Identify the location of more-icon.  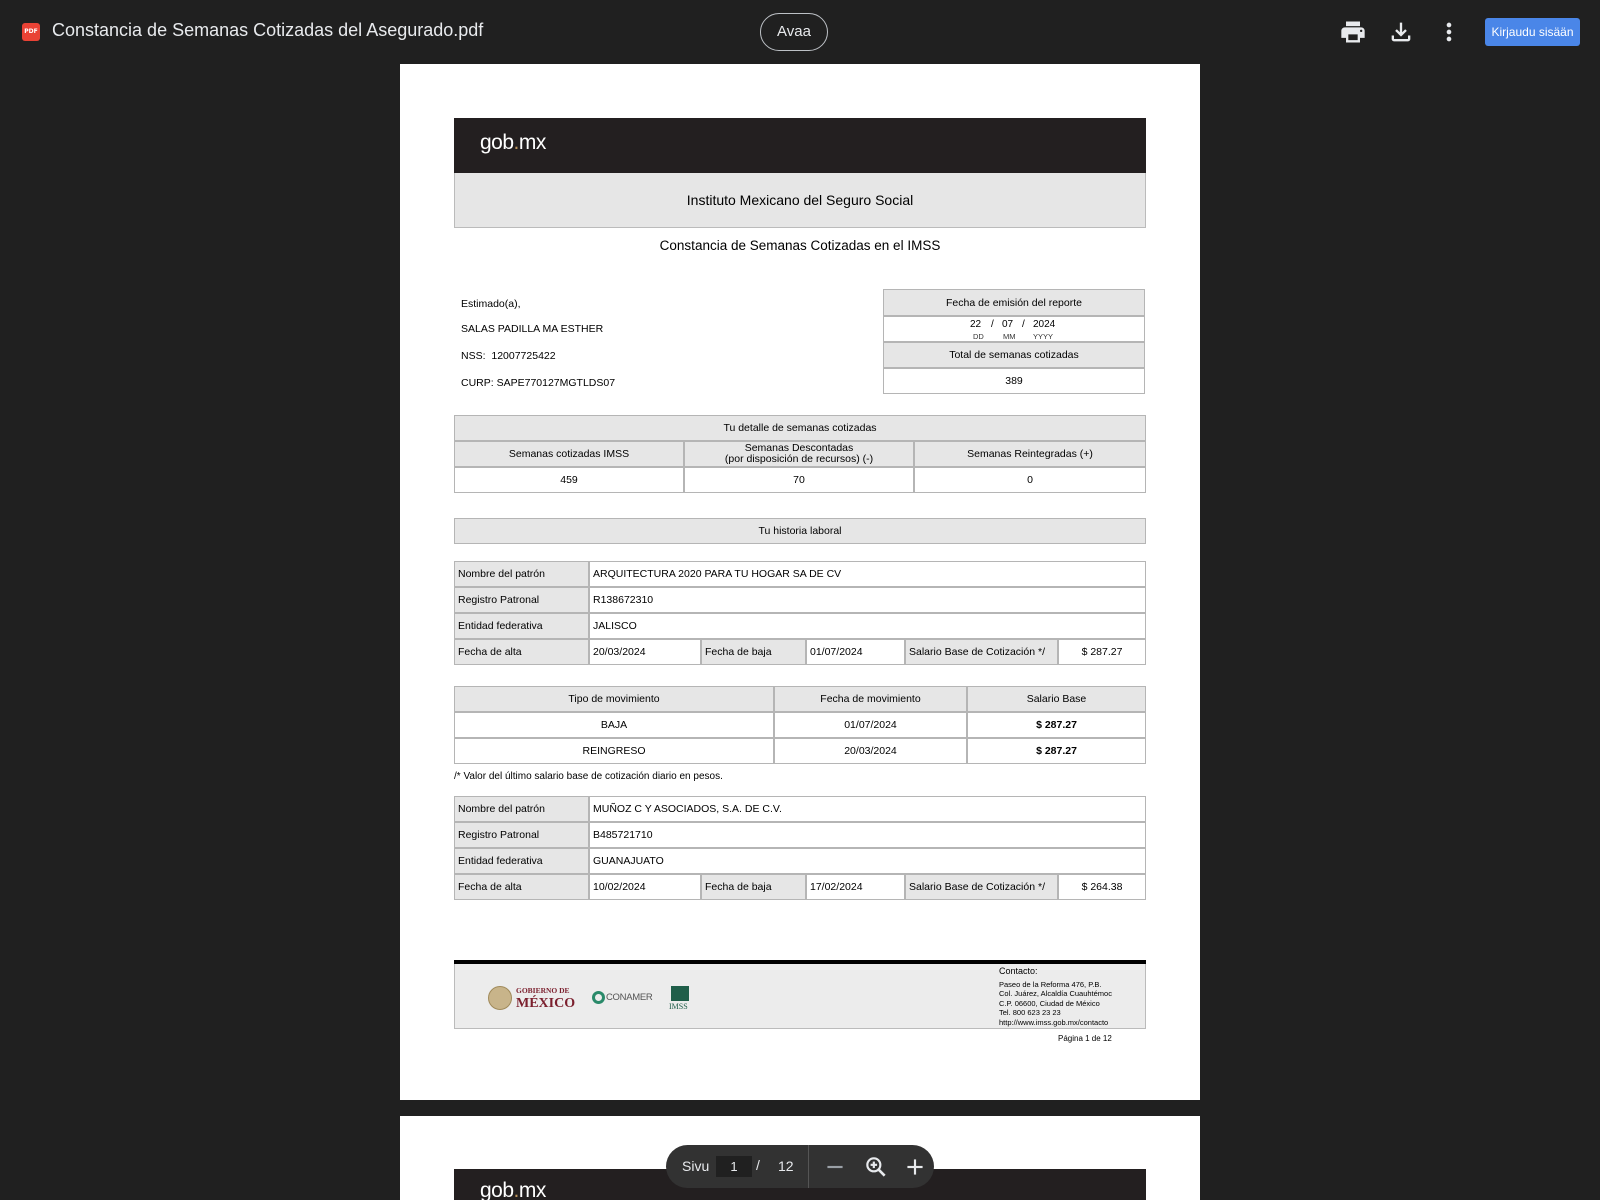
(1449, 32).